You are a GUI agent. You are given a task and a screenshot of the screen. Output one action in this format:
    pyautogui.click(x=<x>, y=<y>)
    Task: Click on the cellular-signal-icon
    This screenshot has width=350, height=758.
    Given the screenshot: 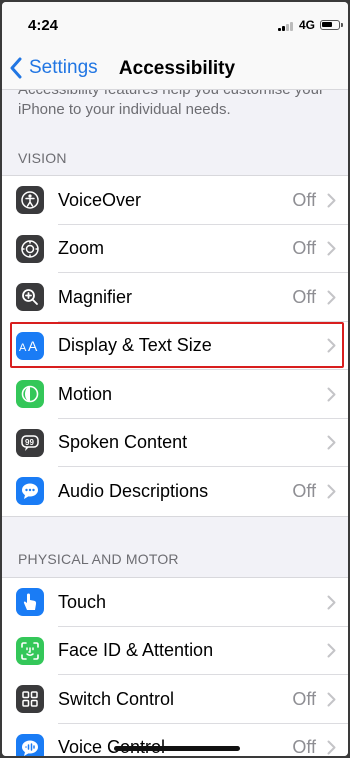 What is the action you would take?
    pyautogui.click(x=287, y=26)
    